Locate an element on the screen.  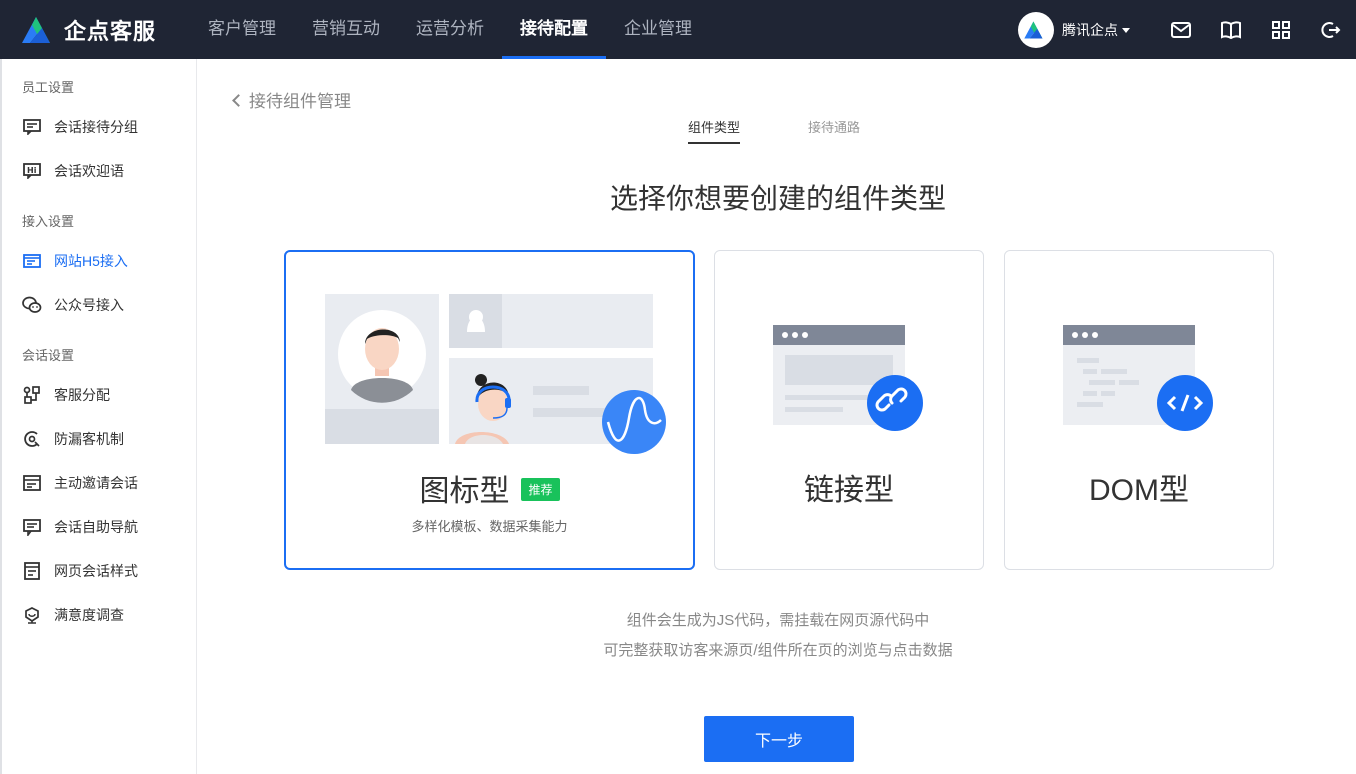
style-icon is located at coordinates (32, 571).